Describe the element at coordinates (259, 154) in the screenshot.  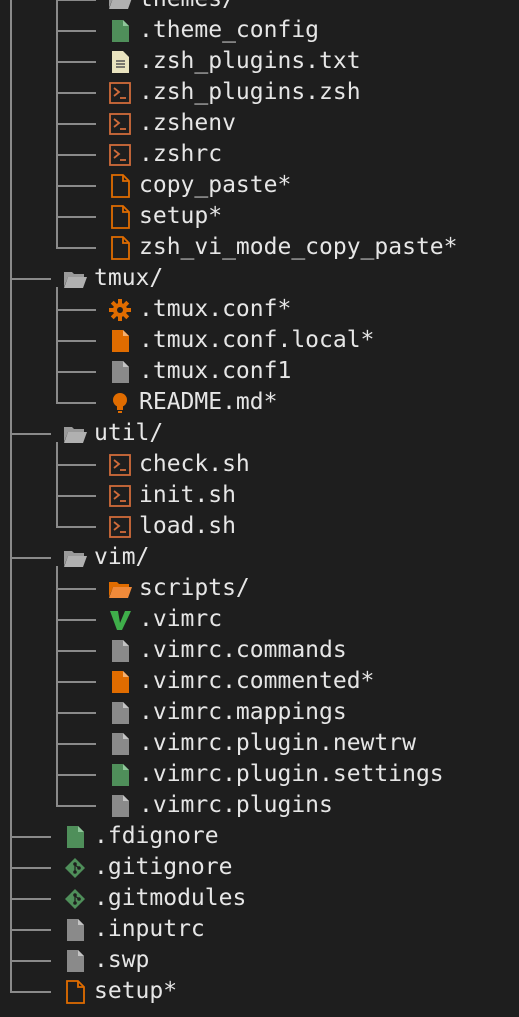
I see `tree-file-row: .zshrc` at that location.